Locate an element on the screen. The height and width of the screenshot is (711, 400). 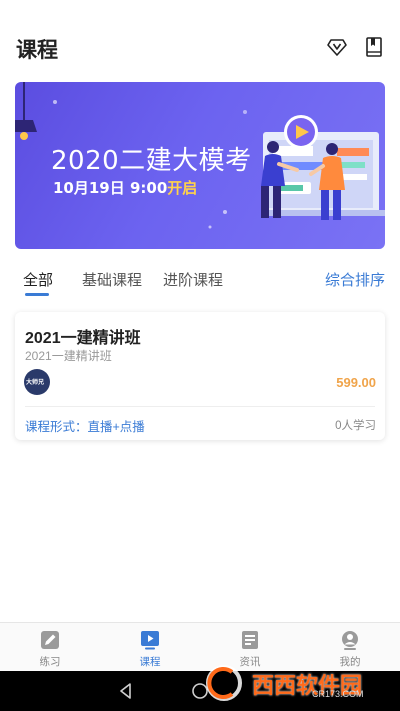
profile-icon is located at coordinates (350, 640).